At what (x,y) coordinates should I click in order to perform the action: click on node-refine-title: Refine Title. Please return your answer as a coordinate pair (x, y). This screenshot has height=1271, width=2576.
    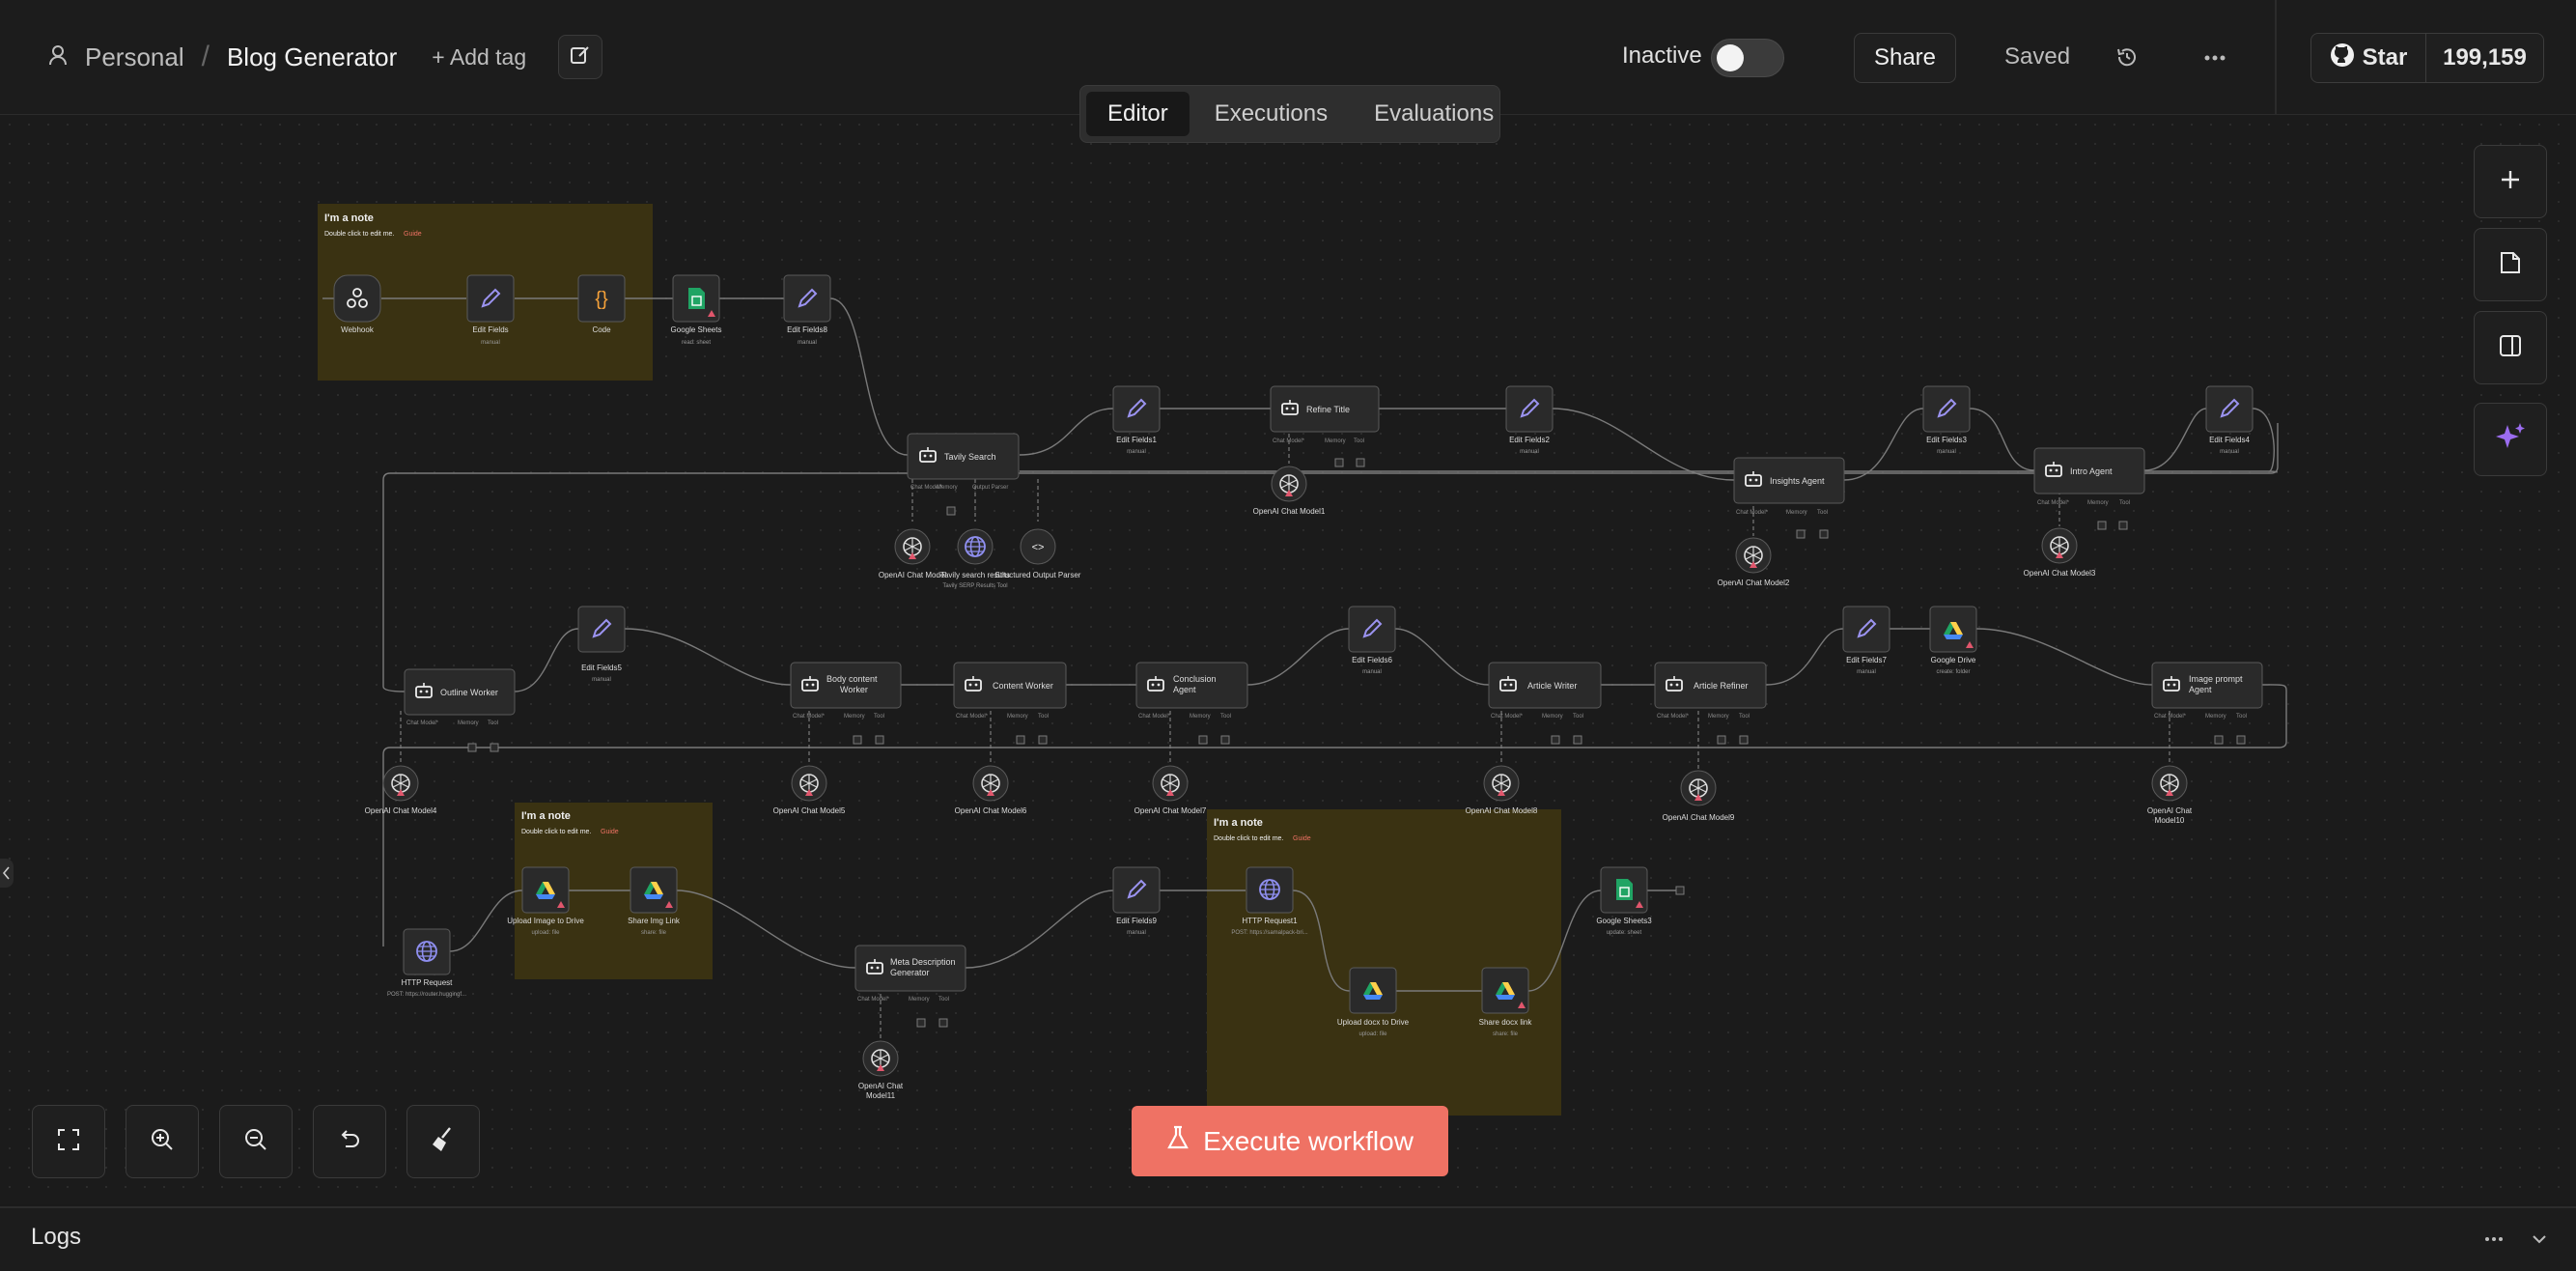
    Looking at the image, I should click on (1325, 409).